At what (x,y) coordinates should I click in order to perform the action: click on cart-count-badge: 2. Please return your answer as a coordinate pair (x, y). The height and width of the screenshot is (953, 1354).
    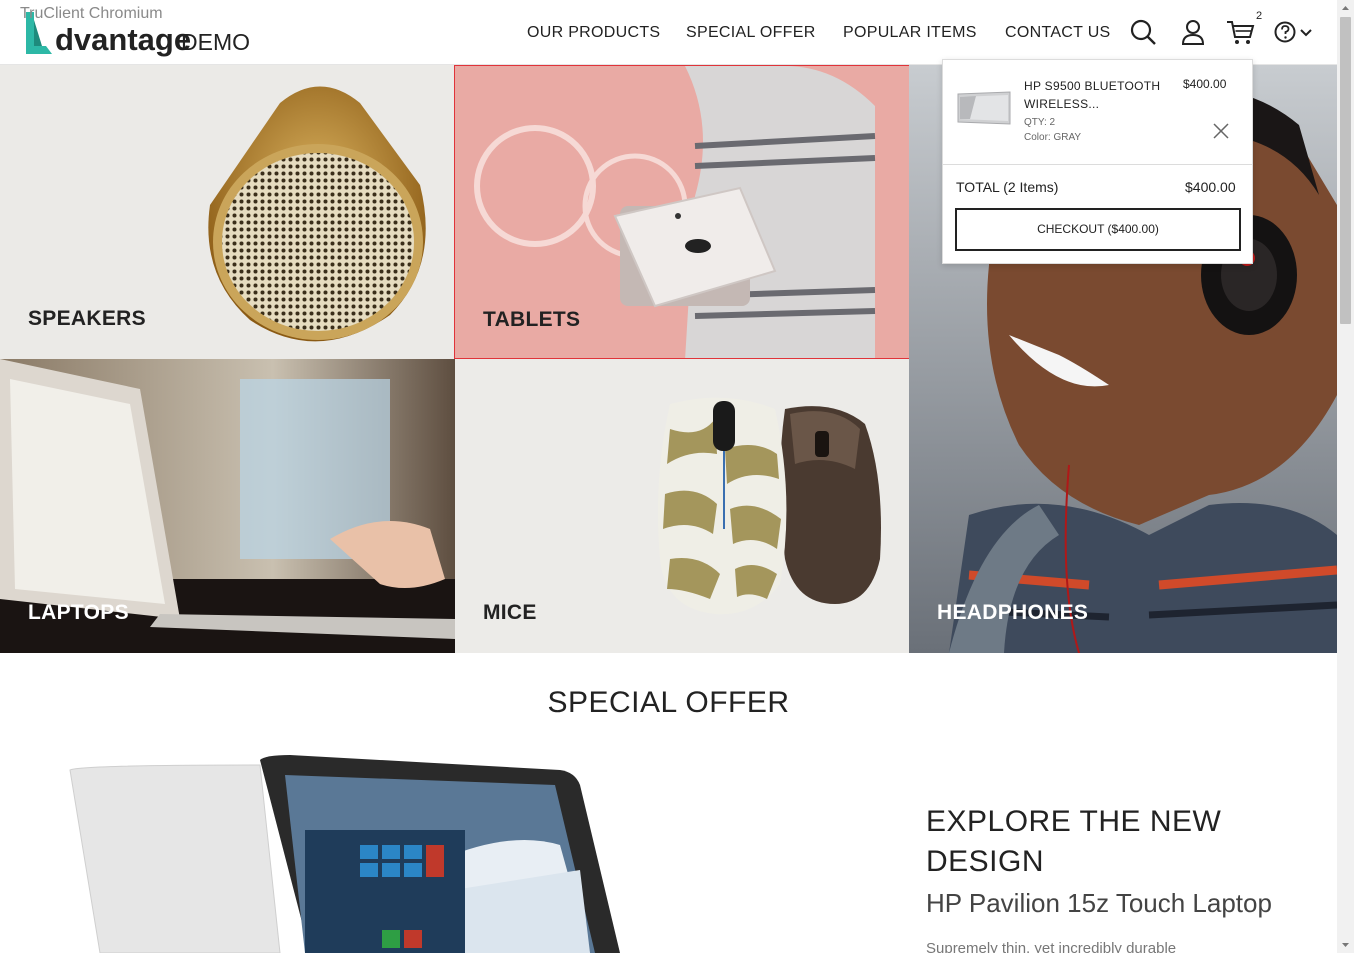
    Looking at the image, I should click on (1259, 16).